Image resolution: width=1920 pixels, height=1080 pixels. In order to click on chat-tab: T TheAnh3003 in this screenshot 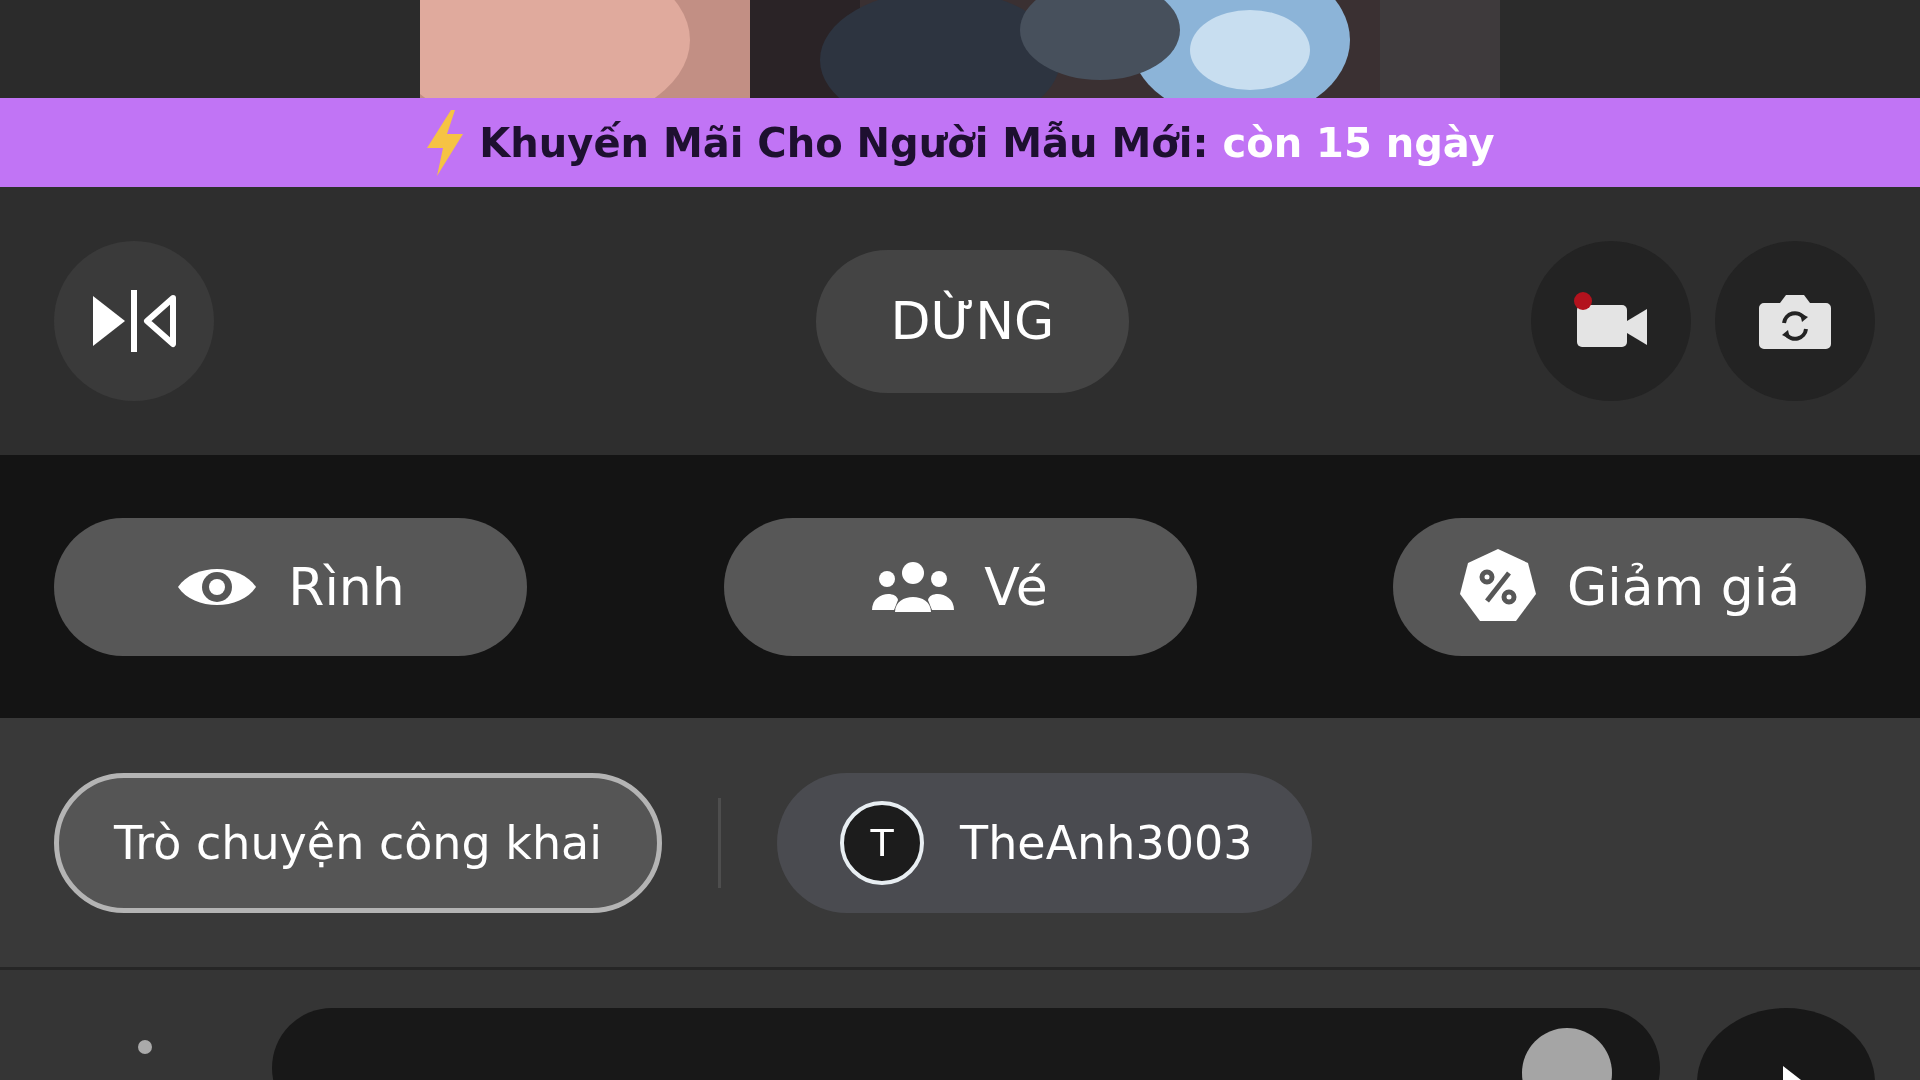, I will do `click(1045, 842)`.